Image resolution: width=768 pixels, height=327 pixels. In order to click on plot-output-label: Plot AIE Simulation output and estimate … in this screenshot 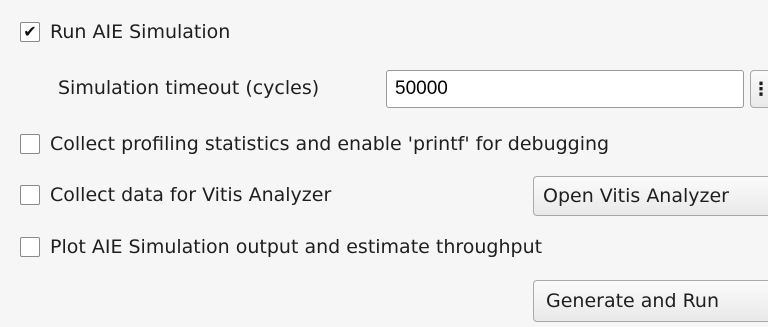, I will do `click(296, 247)`.